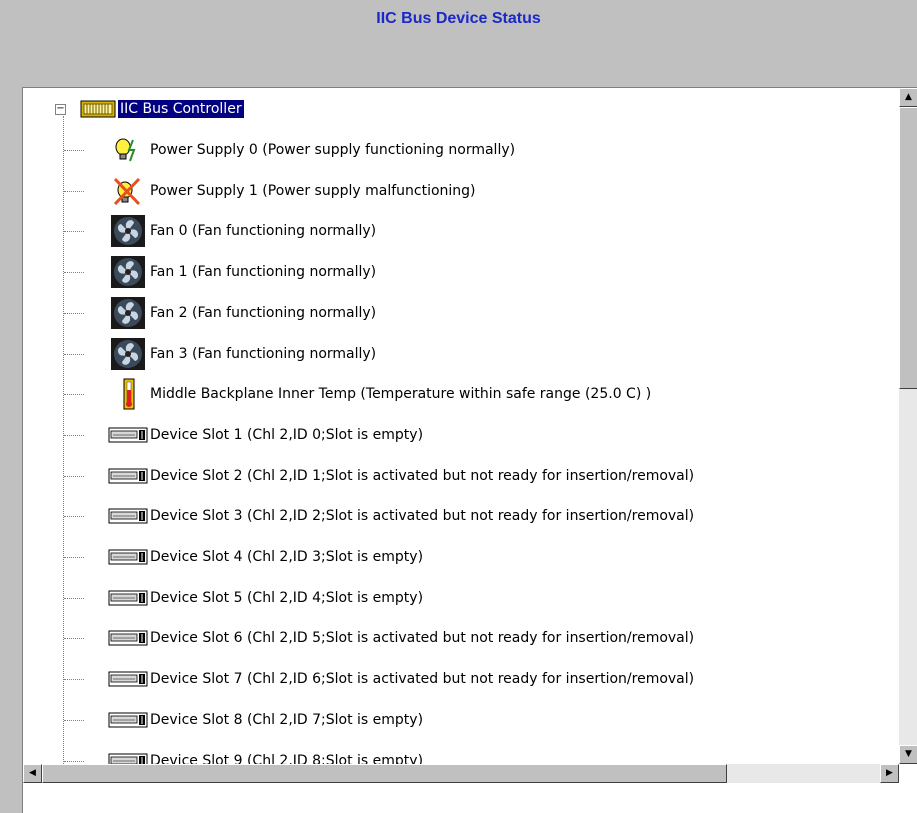  I want to click on tree-item-label: Fan 2 (Fan functioning normally), so click(263, 313).